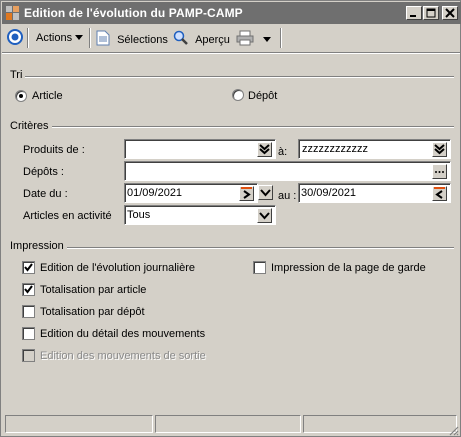 This screenshot has width=461, height=437. Describe the element at coordinates (329, 193) in the screenshot. I see `date-to-value: 30/09/2021` at that location.